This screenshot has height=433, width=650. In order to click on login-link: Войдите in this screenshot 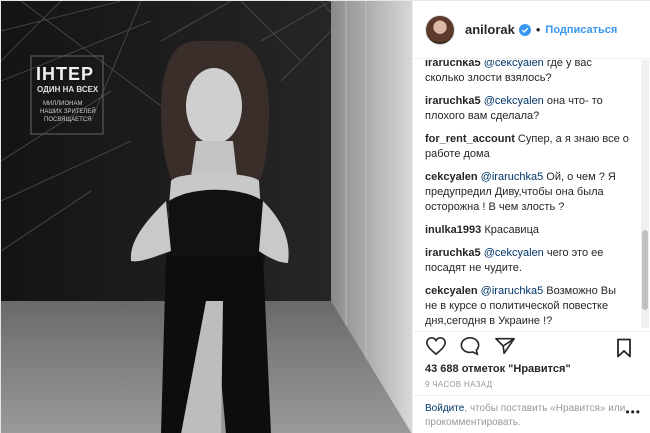, I will do `click(444, 408)`.